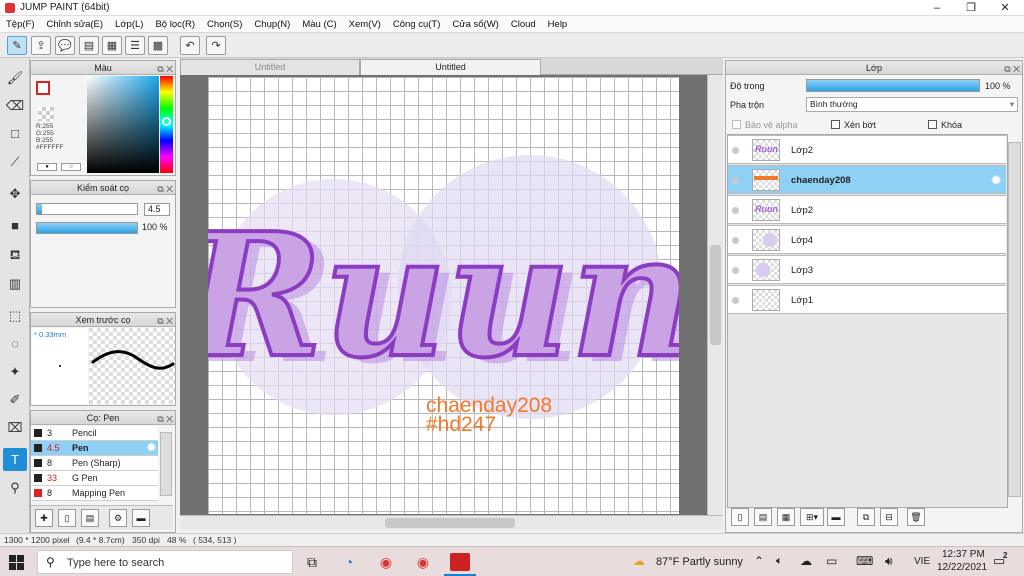  I want to click on eraser-tool-icon: ⌫, so click(15, 105).